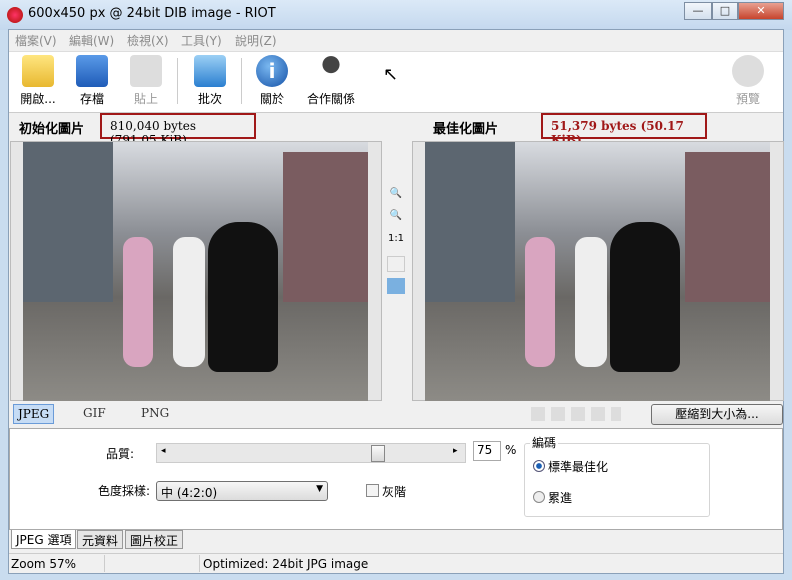 This screenshot has height=580, width=792. Describe the element at coordinates (396, 563) in the screenshot. I see `status-bar: Zoom 57% Optimized: 24bit JPG image` at that location.